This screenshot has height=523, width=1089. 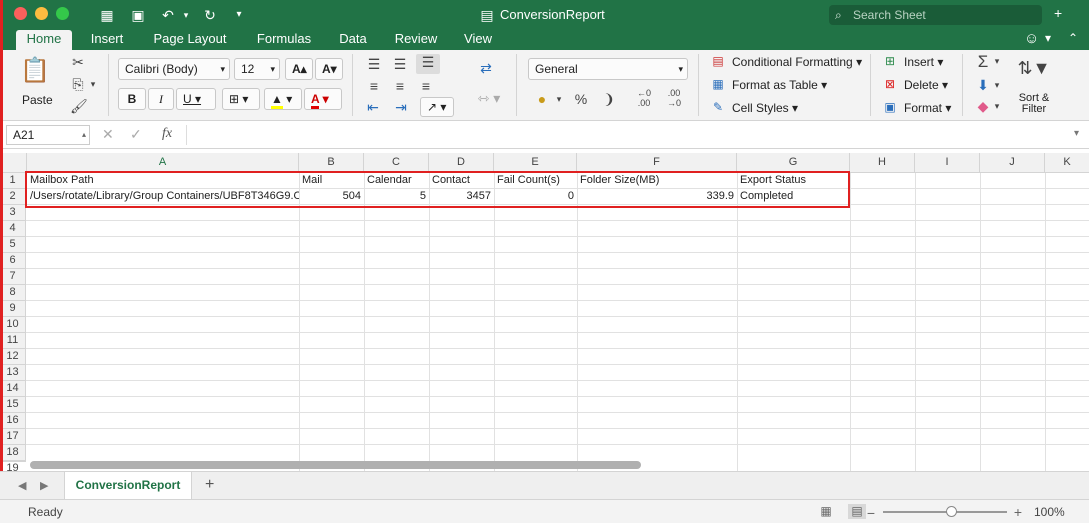 I want to click on align-middle-icon: ☰, so click(x=400, y=64).